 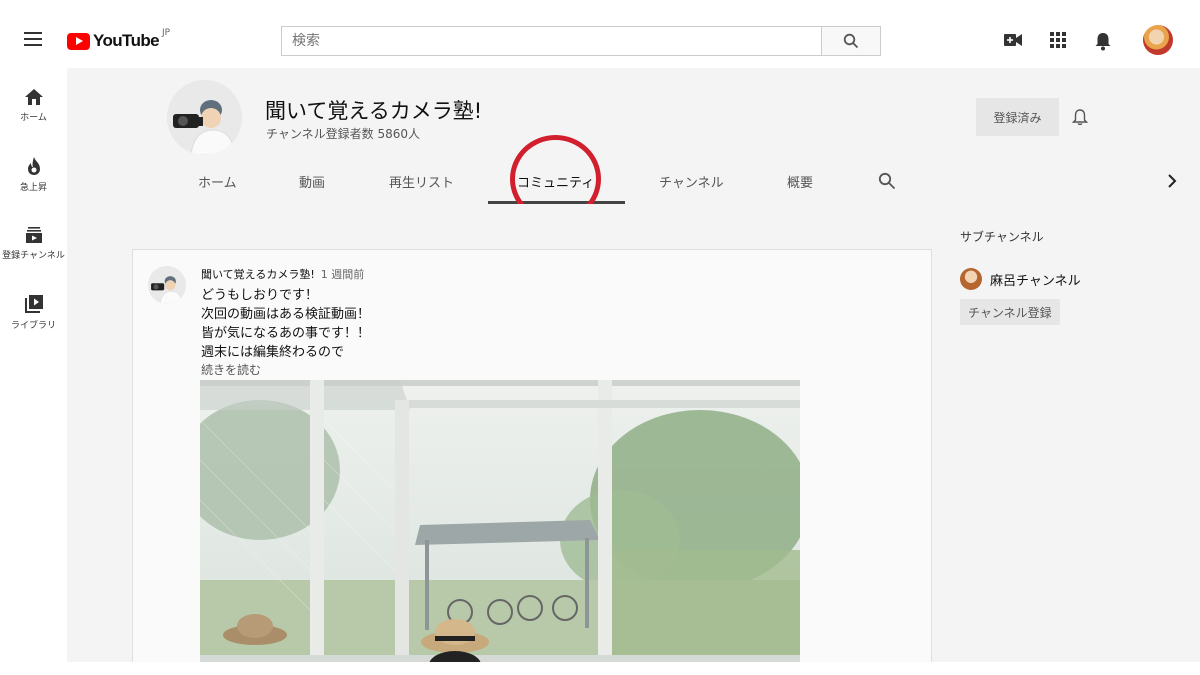 I want to click on search-button, so click(x=851, y=41).